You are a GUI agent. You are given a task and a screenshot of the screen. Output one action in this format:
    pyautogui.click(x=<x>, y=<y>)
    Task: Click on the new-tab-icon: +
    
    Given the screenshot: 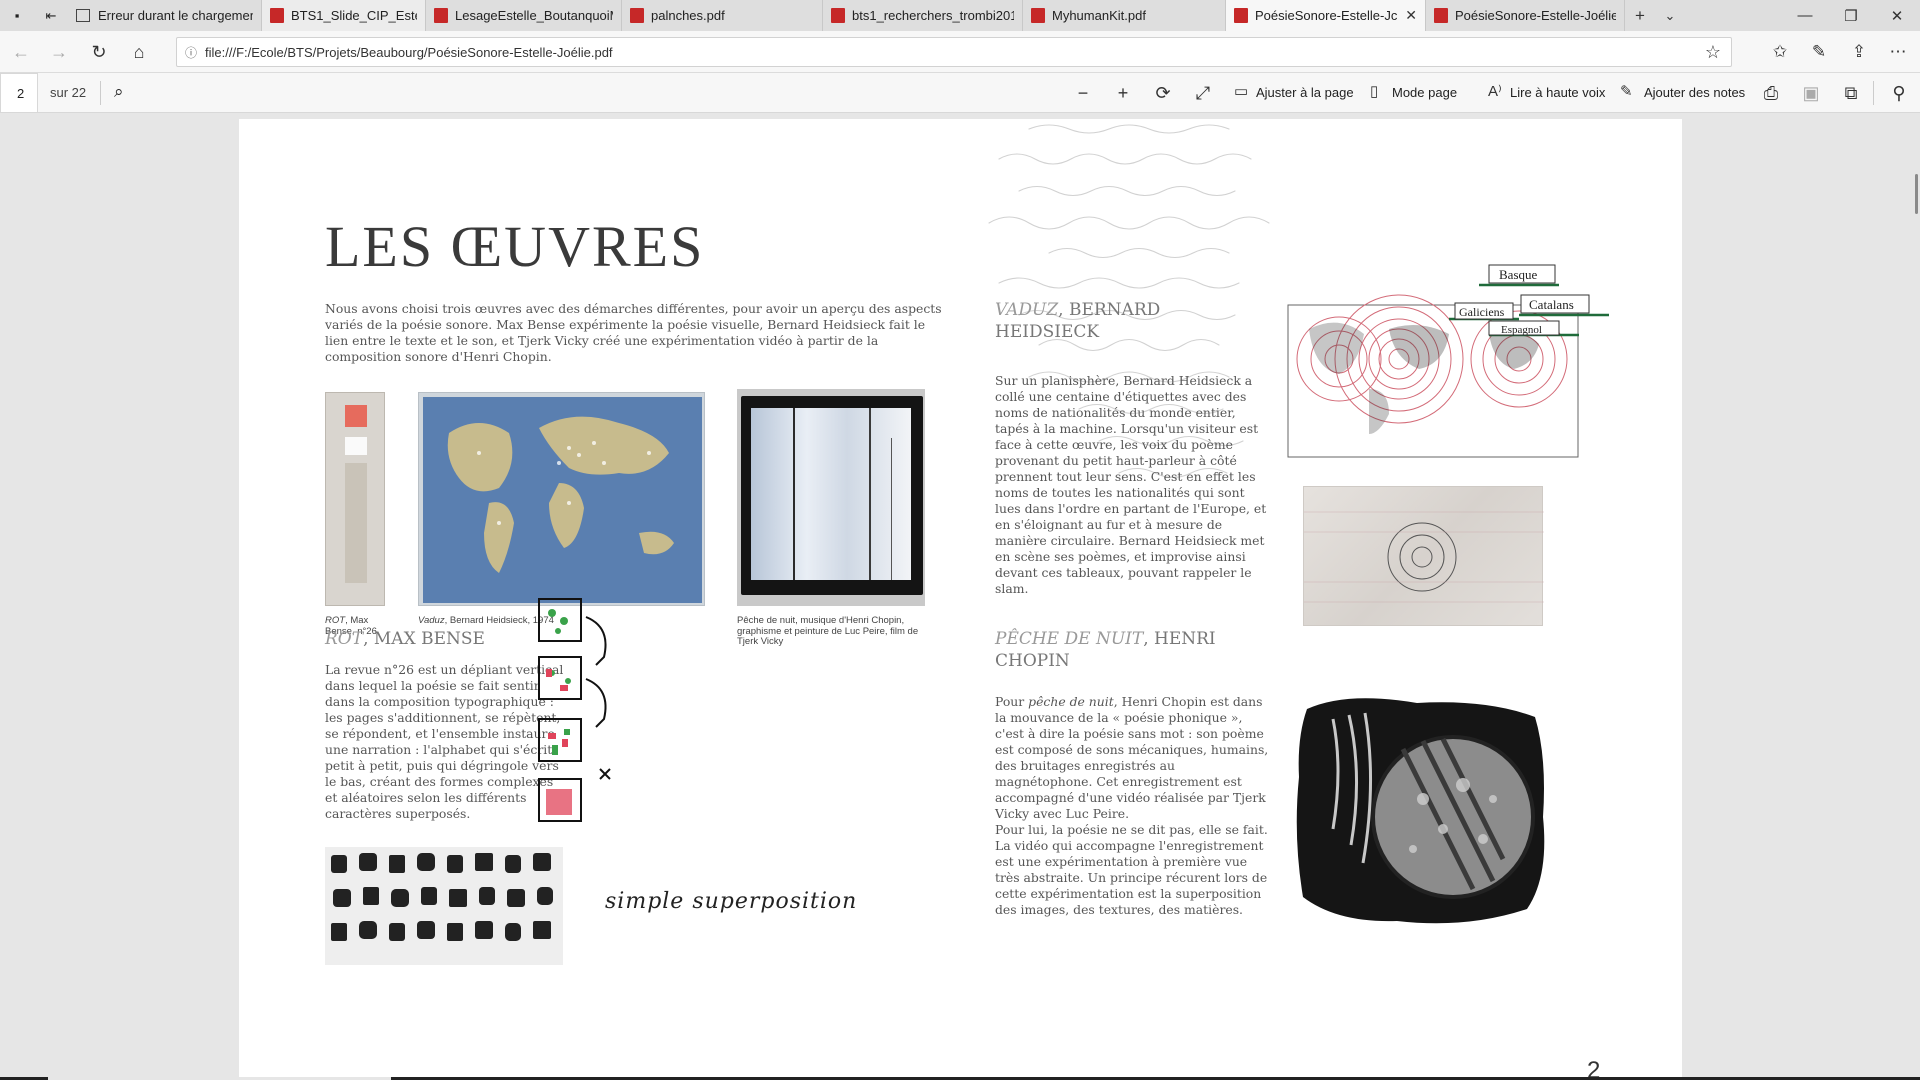 What is the action you would take?
    pyautogui.click(x=1640, y=15)
    